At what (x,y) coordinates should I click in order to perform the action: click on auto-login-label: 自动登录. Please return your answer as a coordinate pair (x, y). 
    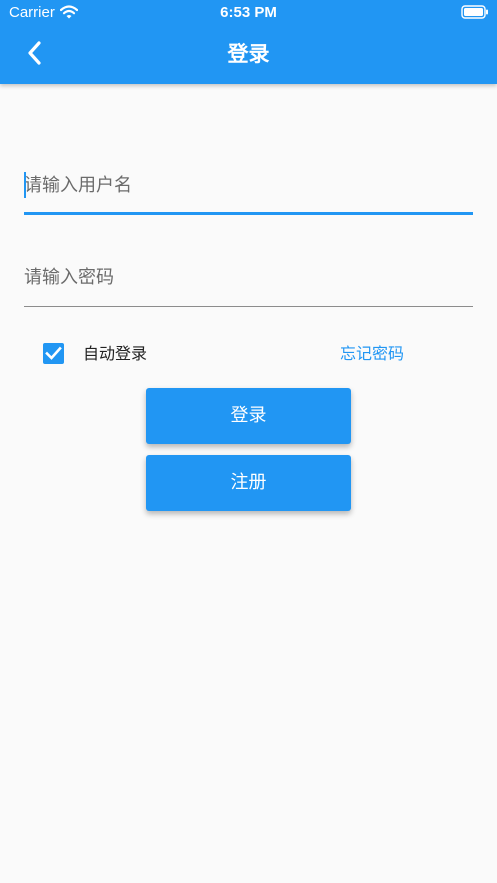
    Looking at the image, I should click on (115, 353).